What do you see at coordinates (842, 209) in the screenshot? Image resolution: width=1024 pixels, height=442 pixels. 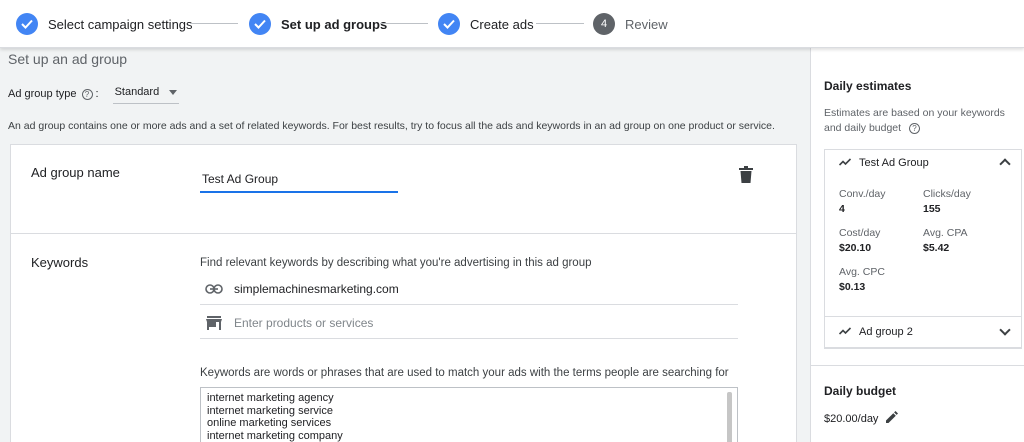 I see `metric-value: 4` at bounding box center [842, 209].